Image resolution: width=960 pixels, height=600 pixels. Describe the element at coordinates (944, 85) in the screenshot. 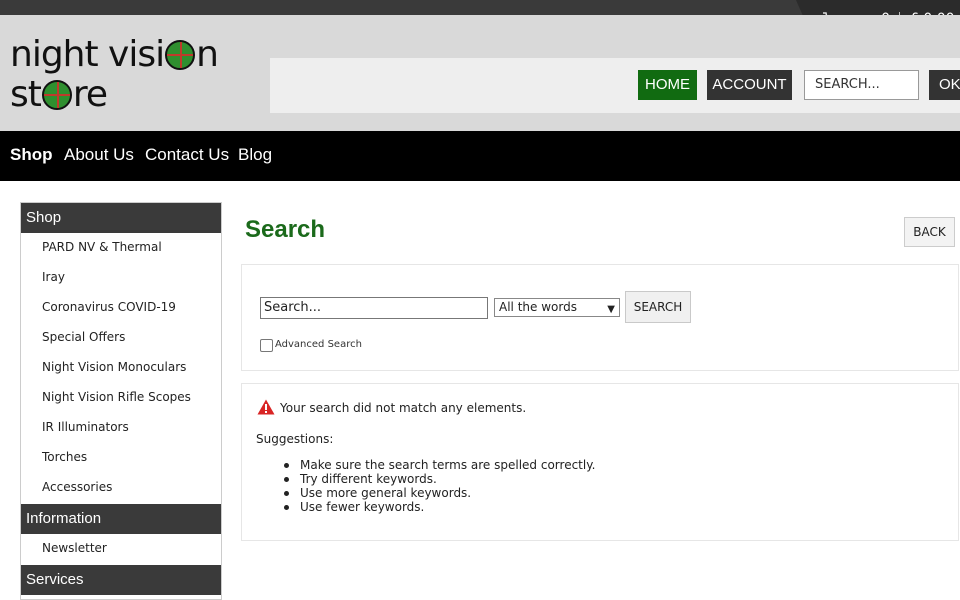

I see `header-search-ok-button: OK` at that location.